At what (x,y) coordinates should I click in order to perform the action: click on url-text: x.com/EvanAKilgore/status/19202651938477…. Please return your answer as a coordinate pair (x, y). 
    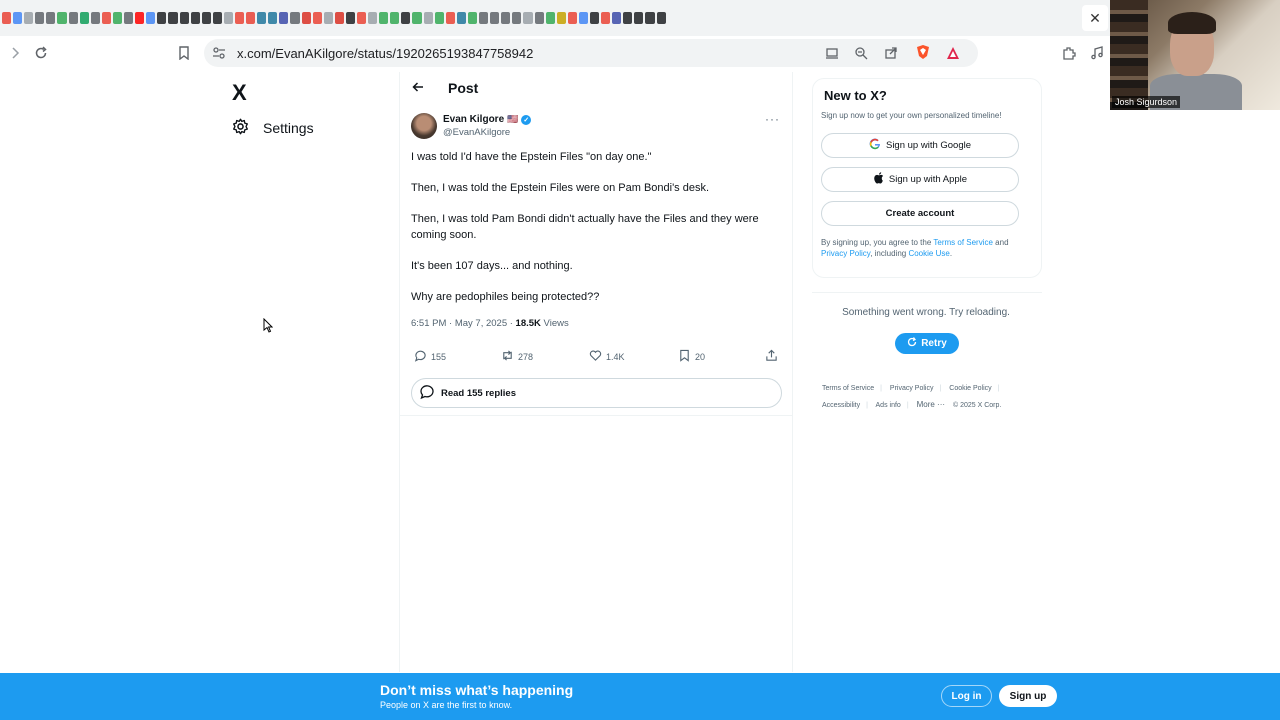
    Looking at the image, I should click on (385, 53).